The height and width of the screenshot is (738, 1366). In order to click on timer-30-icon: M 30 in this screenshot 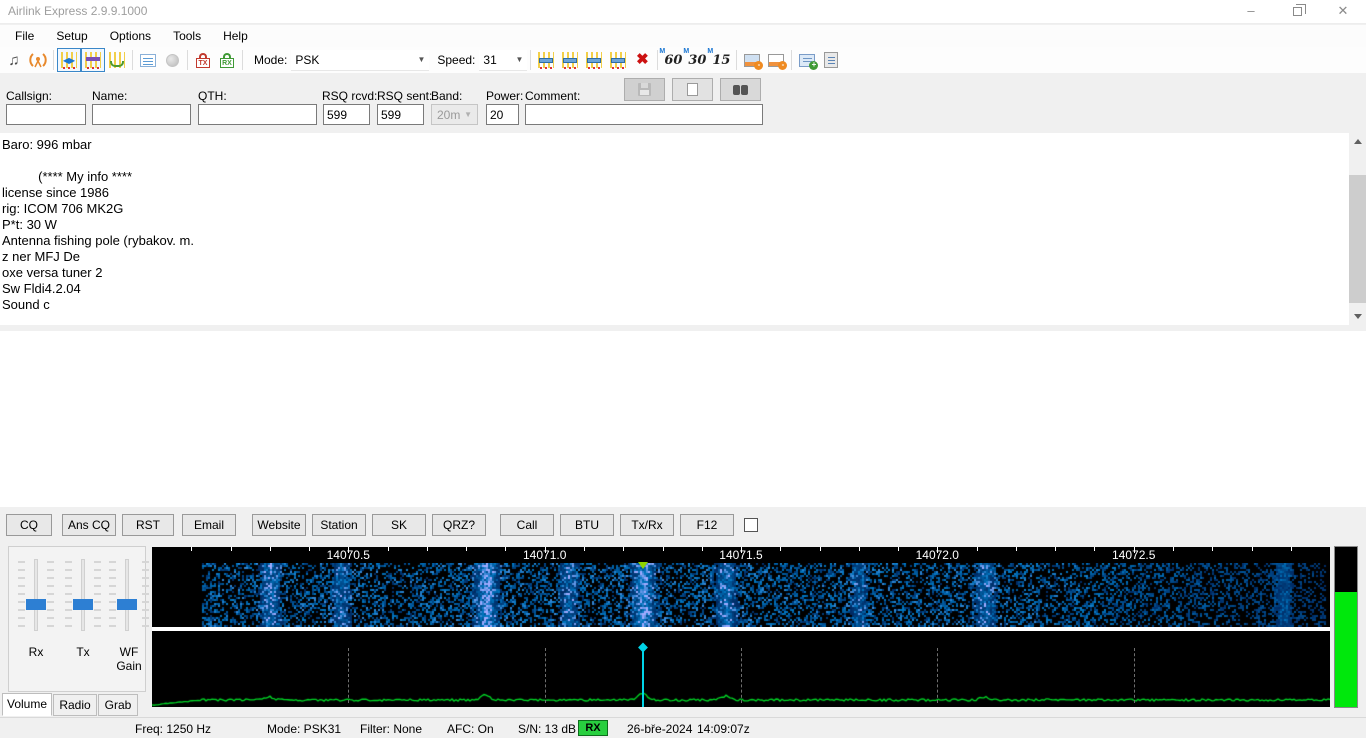, I will do `click(696, 60)`.